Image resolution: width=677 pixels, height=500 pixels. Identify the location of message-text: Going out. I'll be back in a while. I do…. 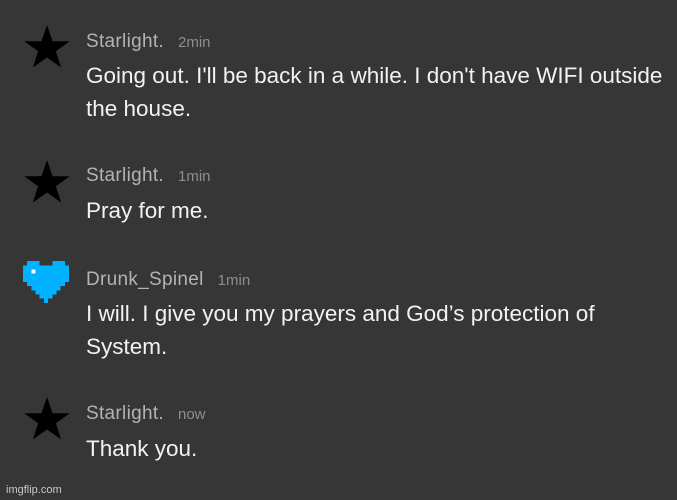
(374, 92).